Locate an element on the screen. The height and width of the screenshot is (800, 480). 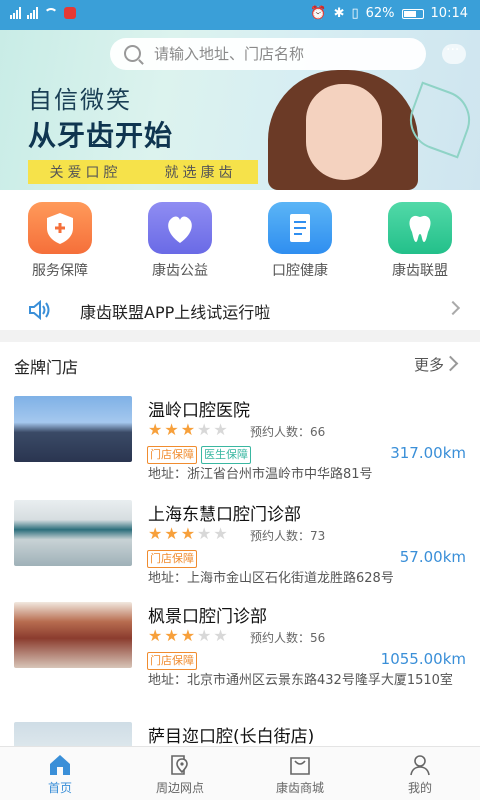
store-distance: 57.00km is located at coordinates (432, 557).